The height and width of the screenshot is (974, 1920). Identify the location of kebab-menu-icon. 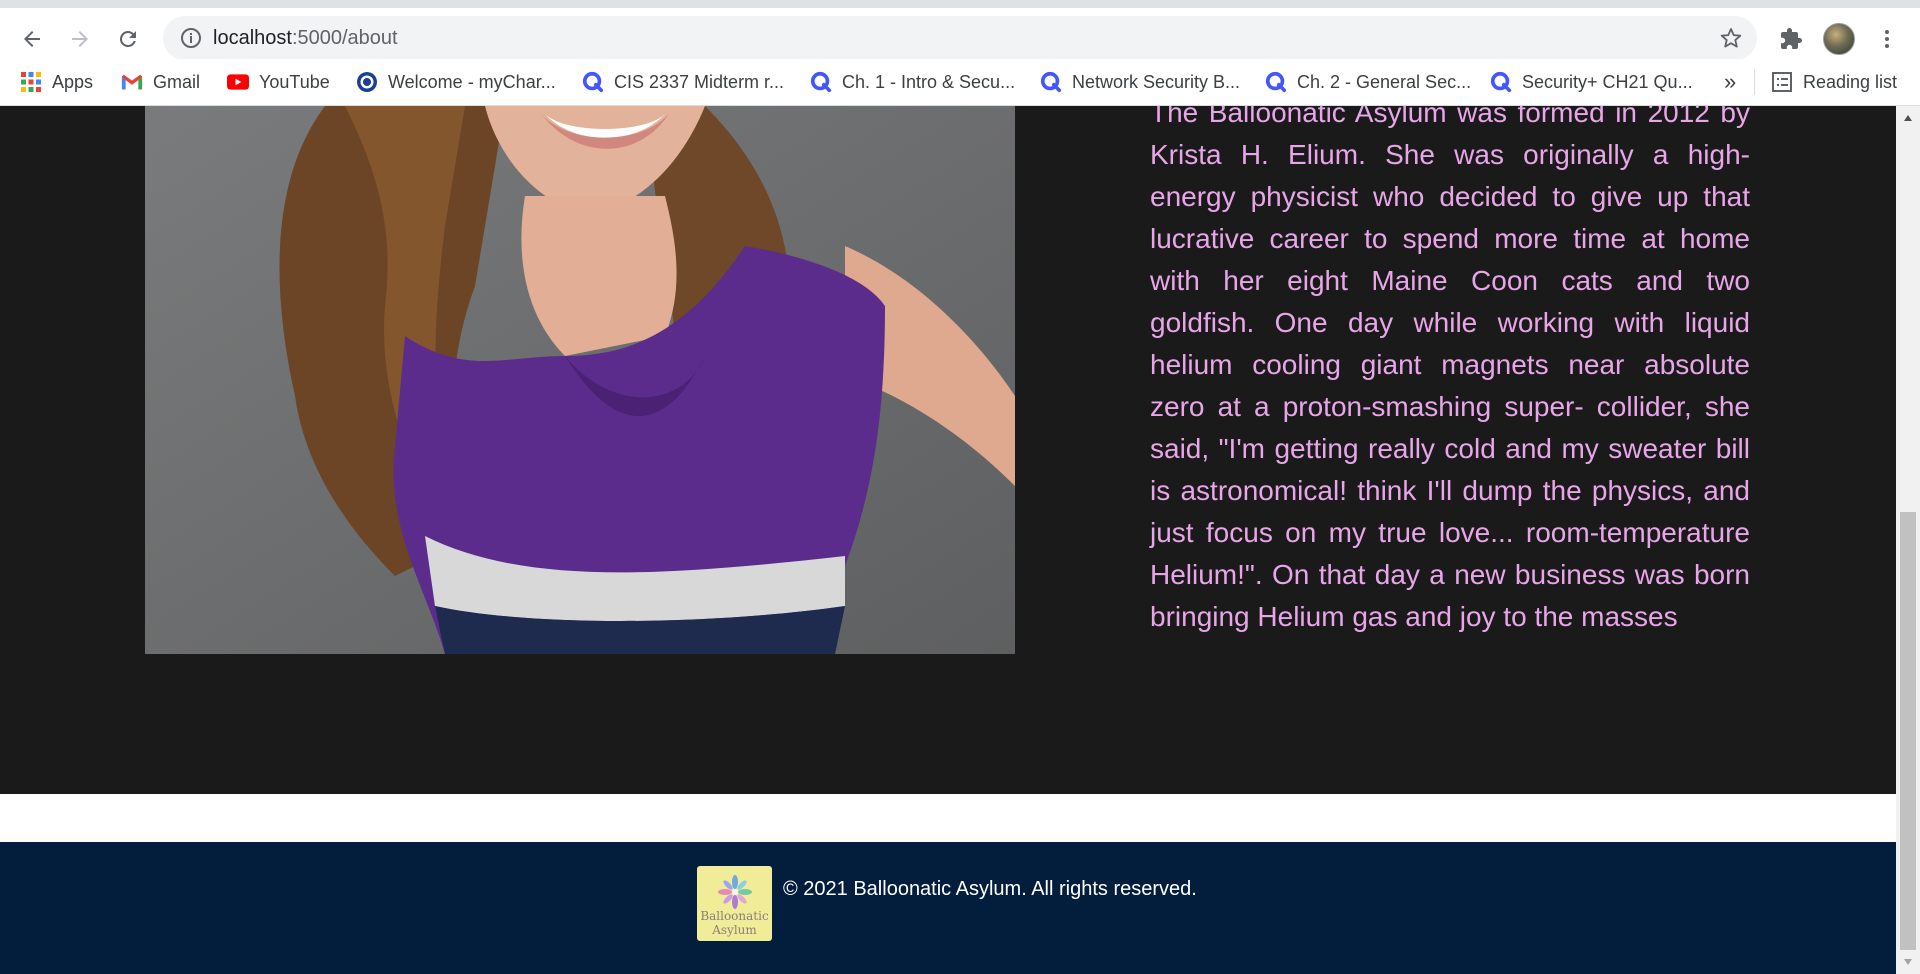
(1887, 39).